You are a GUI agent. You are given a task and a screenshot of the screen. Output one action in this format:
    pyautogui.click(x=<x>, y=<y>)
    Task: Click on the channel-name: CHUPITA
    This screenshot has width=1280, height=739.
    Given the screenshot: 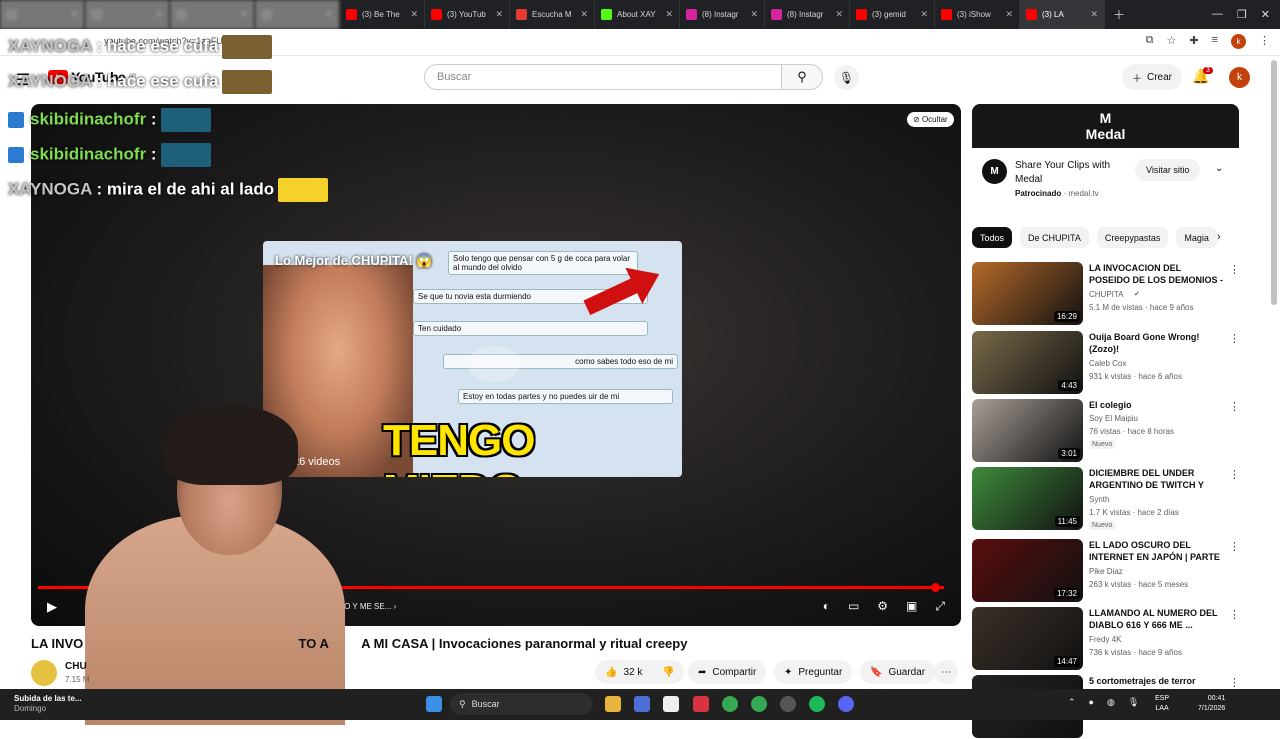 What is the action you would take?
    pyautogui.click(x=1106, y=294)
    